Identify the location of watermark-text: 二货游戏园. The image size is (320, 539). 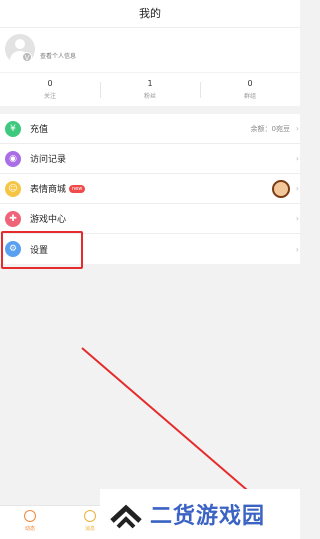
(208, 516).